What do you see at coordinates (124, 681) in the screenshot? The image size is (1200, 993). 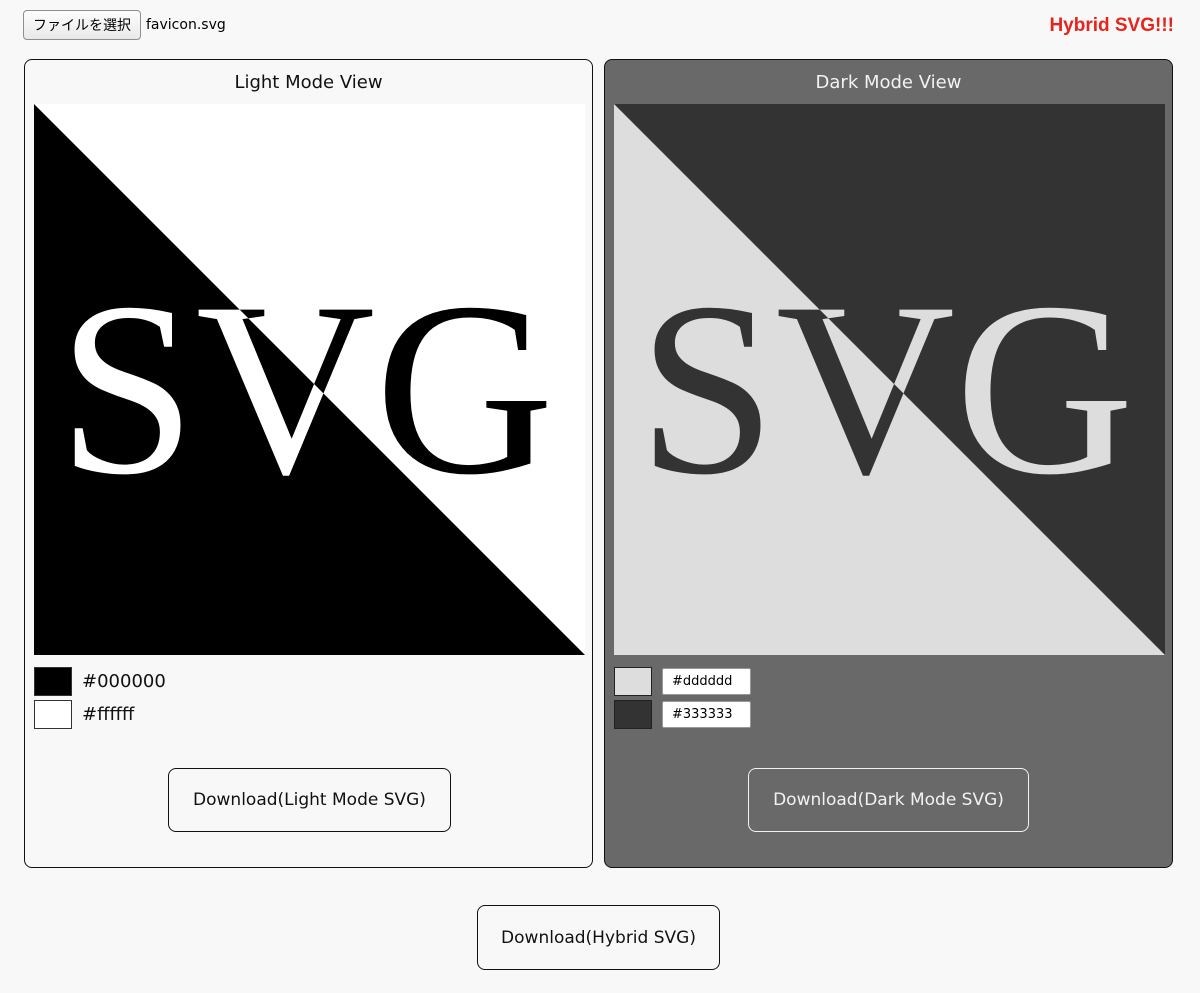 I see `light-color-label-1: #000000` at bounding box center [124, 681].